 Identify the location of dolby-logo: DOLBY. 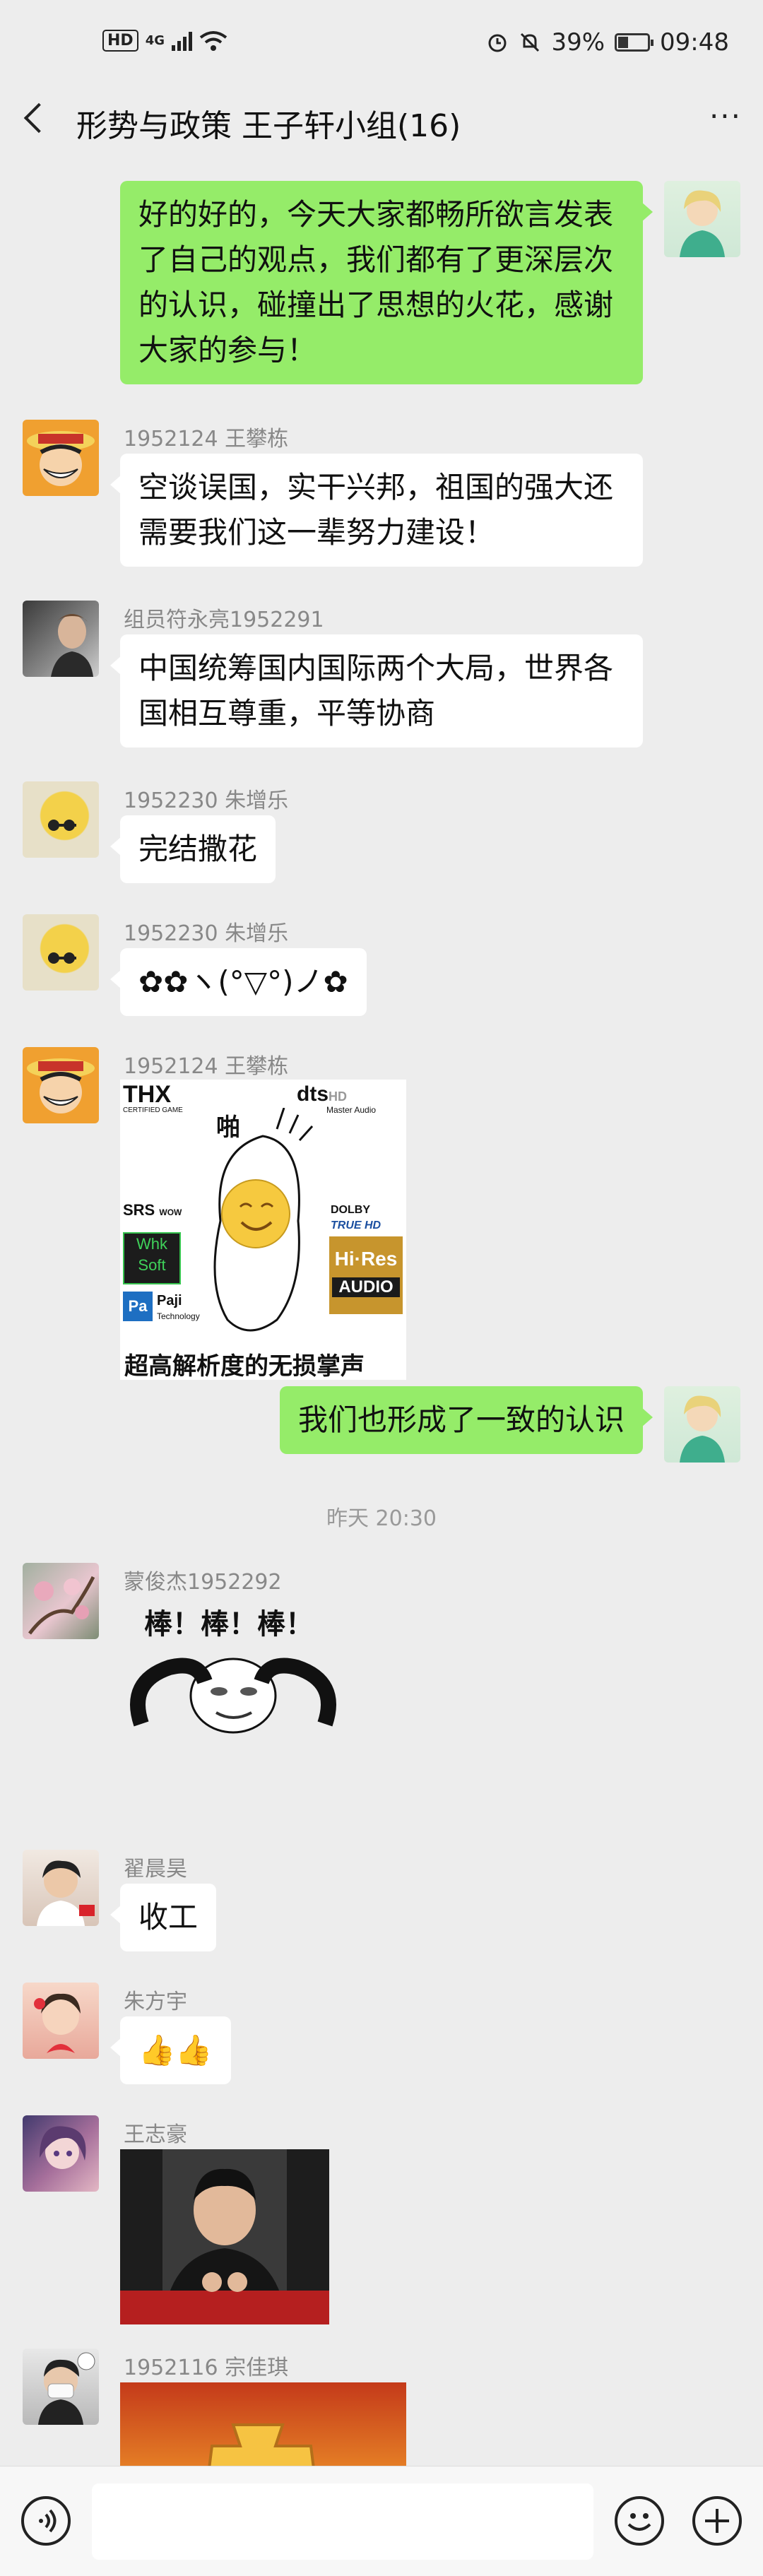
(350, 1210).